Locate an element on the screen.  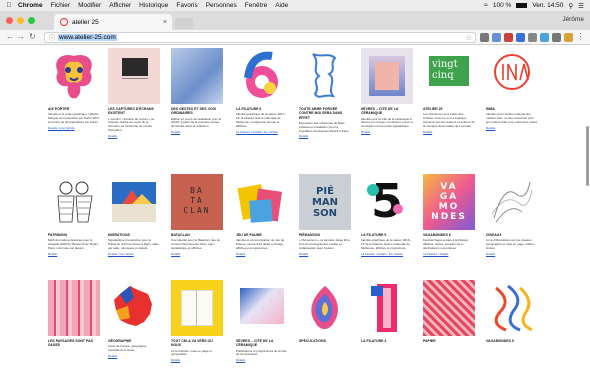
wifi-icon: ≈ is located at coordinates (486, 5).